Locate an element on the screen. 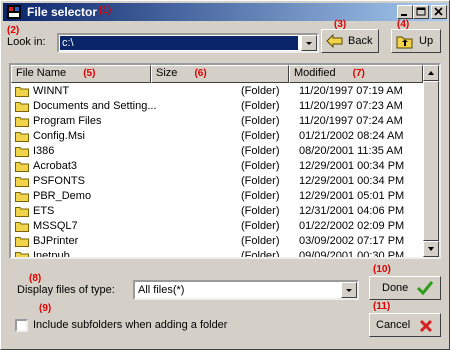 Image resolution: width=450 pixels, height=350 pixels. filetype-dropdown-button is located at coordinates (349, 290).